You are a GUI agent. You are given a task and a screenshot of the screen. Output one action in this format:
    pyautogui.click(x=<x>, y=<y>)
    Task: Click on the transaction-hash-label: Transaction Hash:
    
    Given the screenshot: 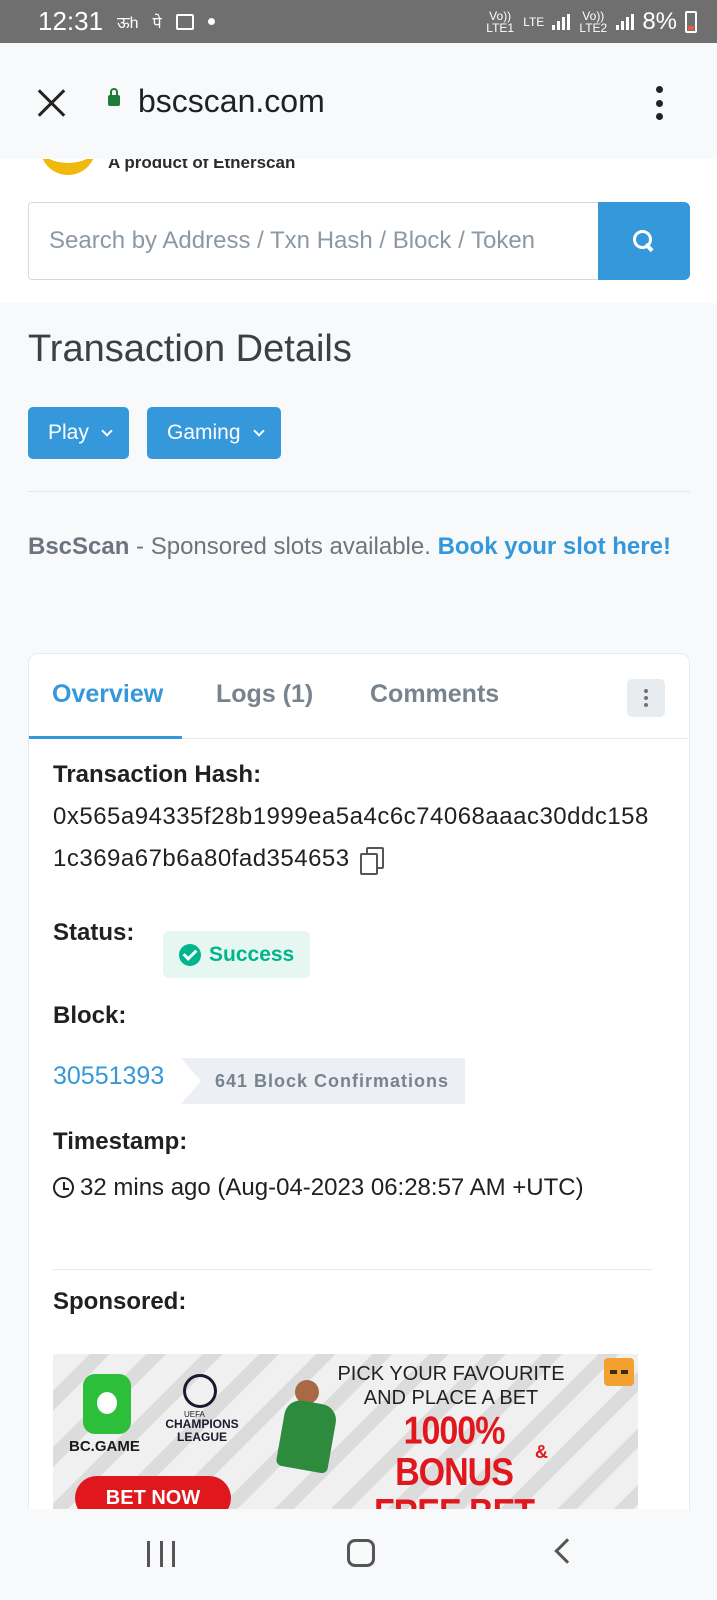 What is the action you would take?
    pyautogui.click(x=157, y=774)
    